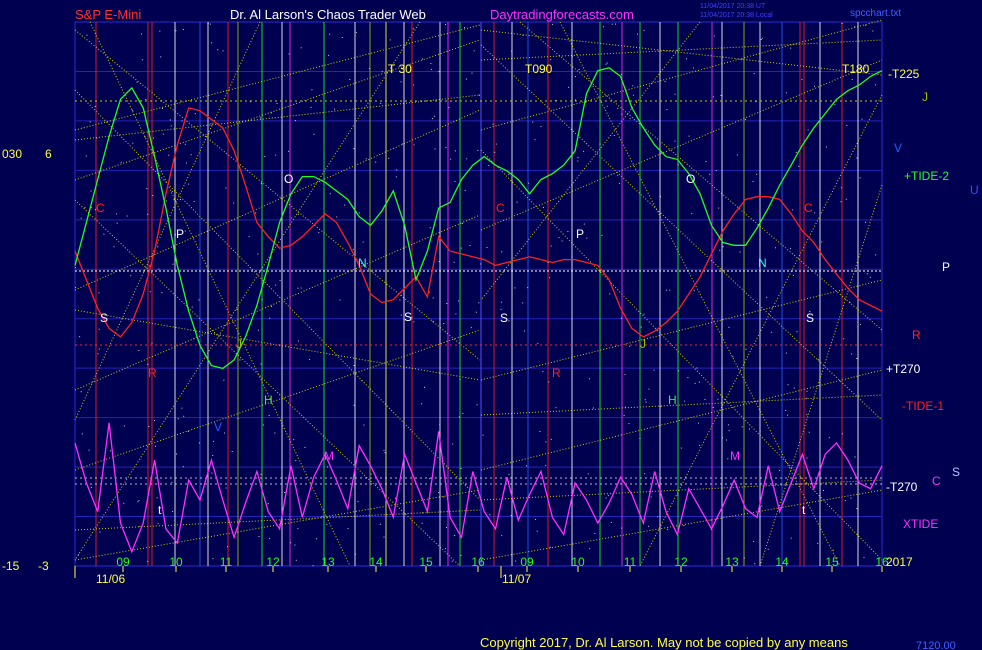 Image resolution: width=982 pixels, height=650 pixels. I want to click on date-label: 11/07, so click(516, 579).